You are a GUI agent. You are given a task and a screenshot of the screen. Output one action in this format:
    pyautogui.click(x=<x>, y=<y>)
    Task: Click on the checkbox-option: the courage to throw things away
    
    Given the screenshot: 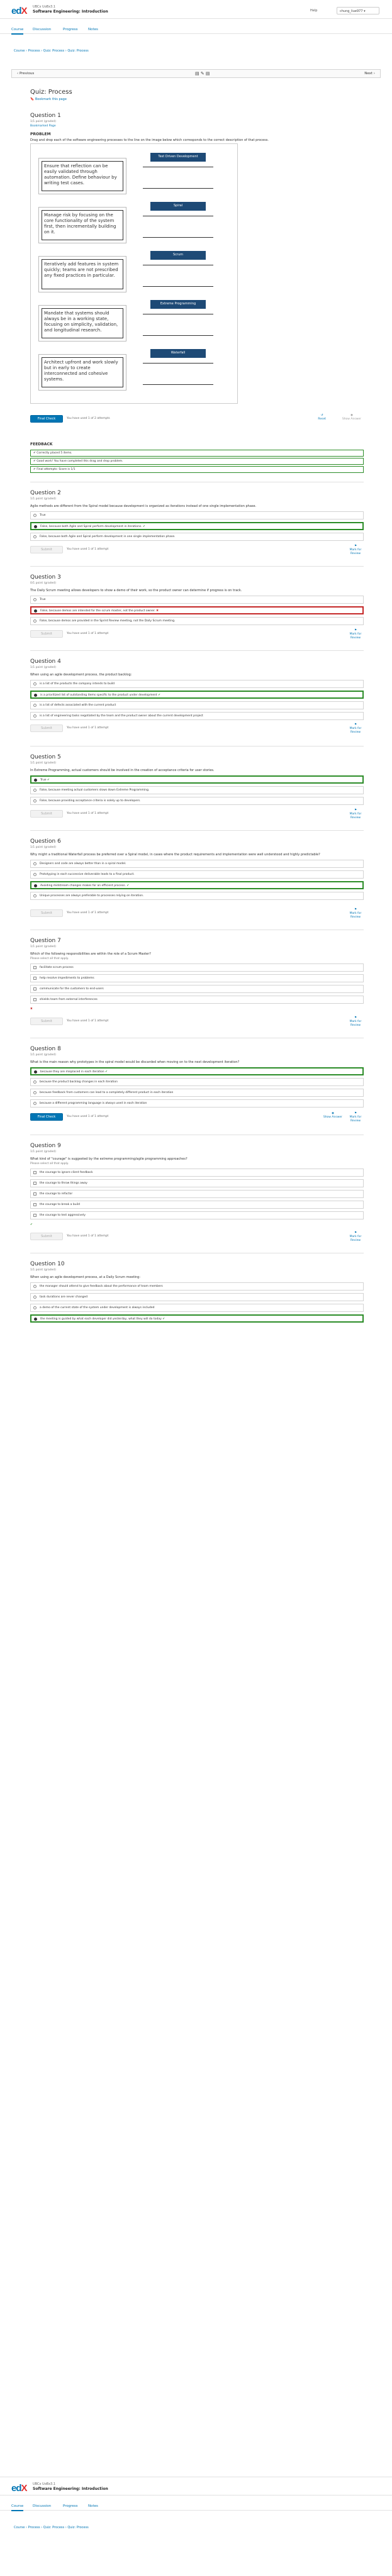 What is the action you would take?
    pyautogui.click(x=197, y=1183)
    